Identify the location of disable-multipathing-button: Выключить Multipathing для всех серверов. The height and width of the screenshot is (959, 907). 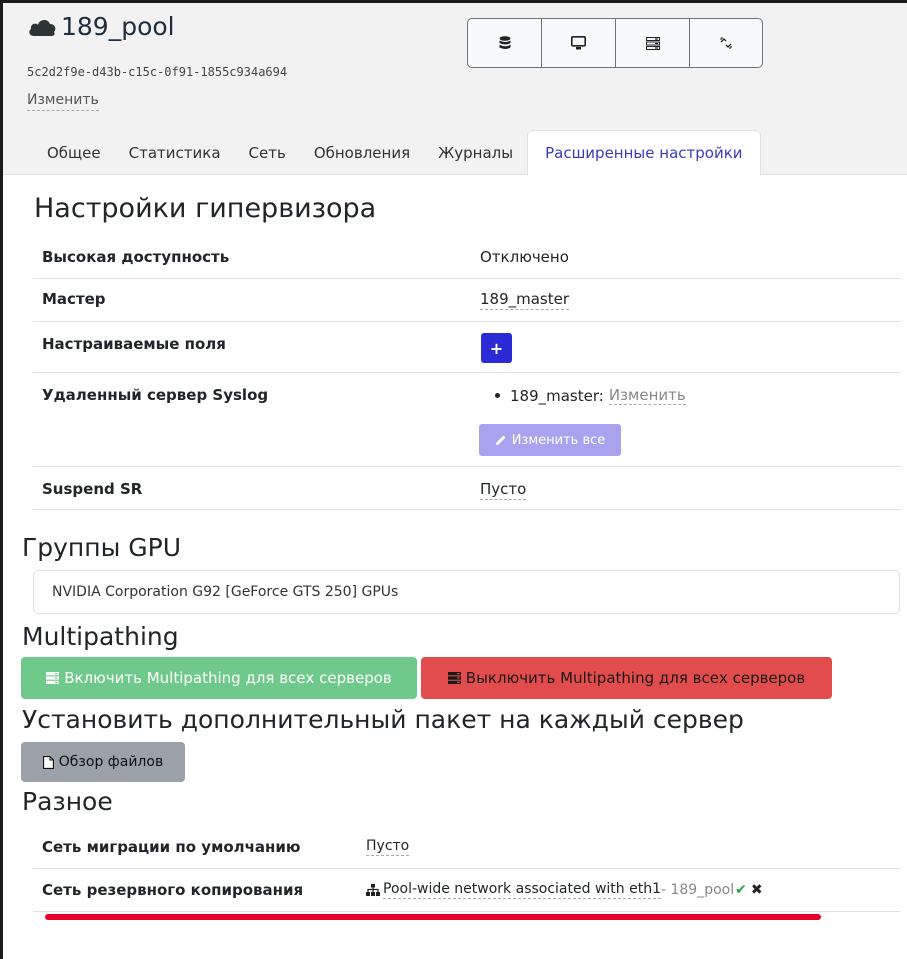
(626, 678).